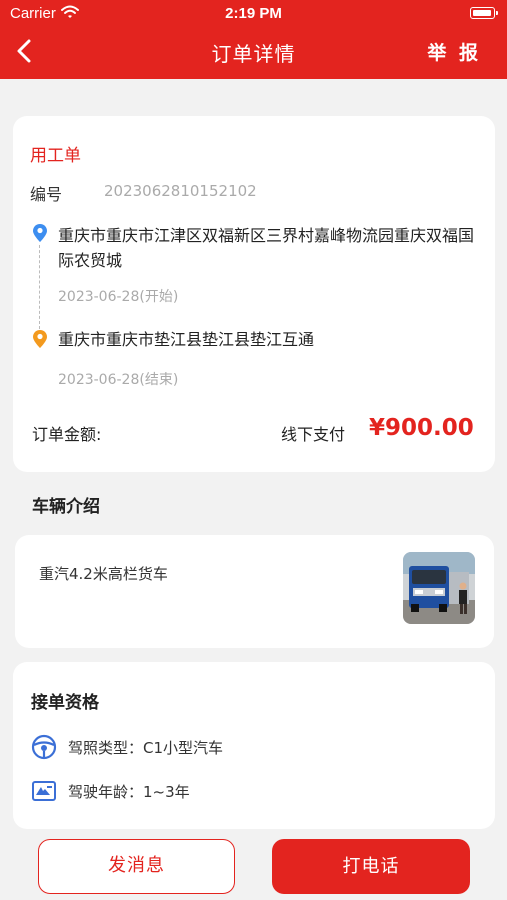 Image resolution: width=507 pixels, height=900 pixels. What do you see at coordinates (46, 194) in the screenshot?
I see `order-number-label: 编号` at bounding box center [46, 194].